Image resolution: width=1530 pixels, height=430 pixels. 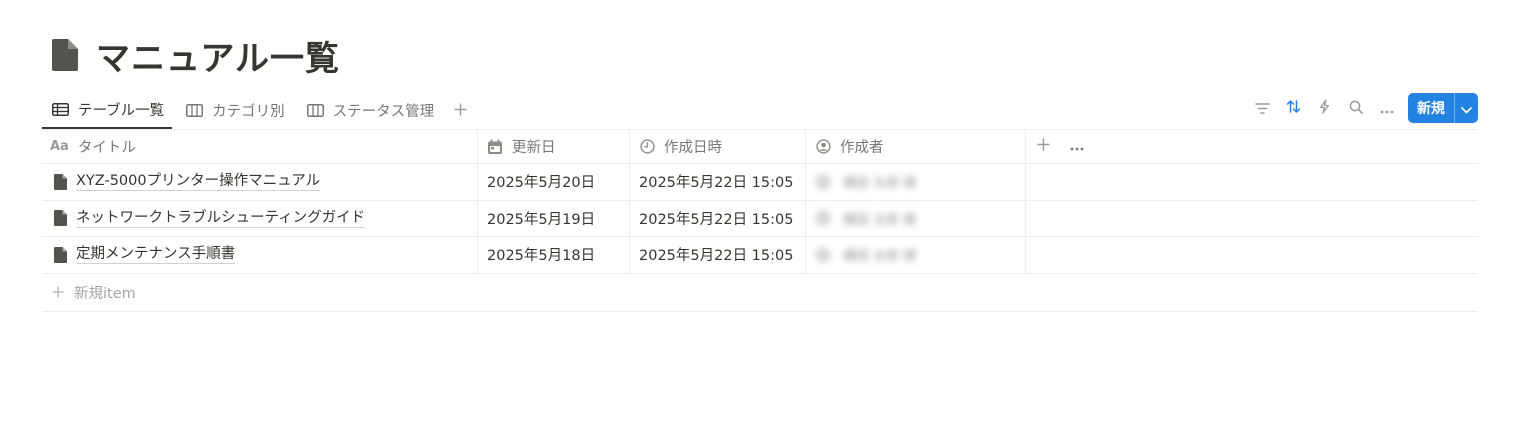 I want to click on title-cell: ネットワークトラブルシューティングガイド, so click(x=260, y=218).